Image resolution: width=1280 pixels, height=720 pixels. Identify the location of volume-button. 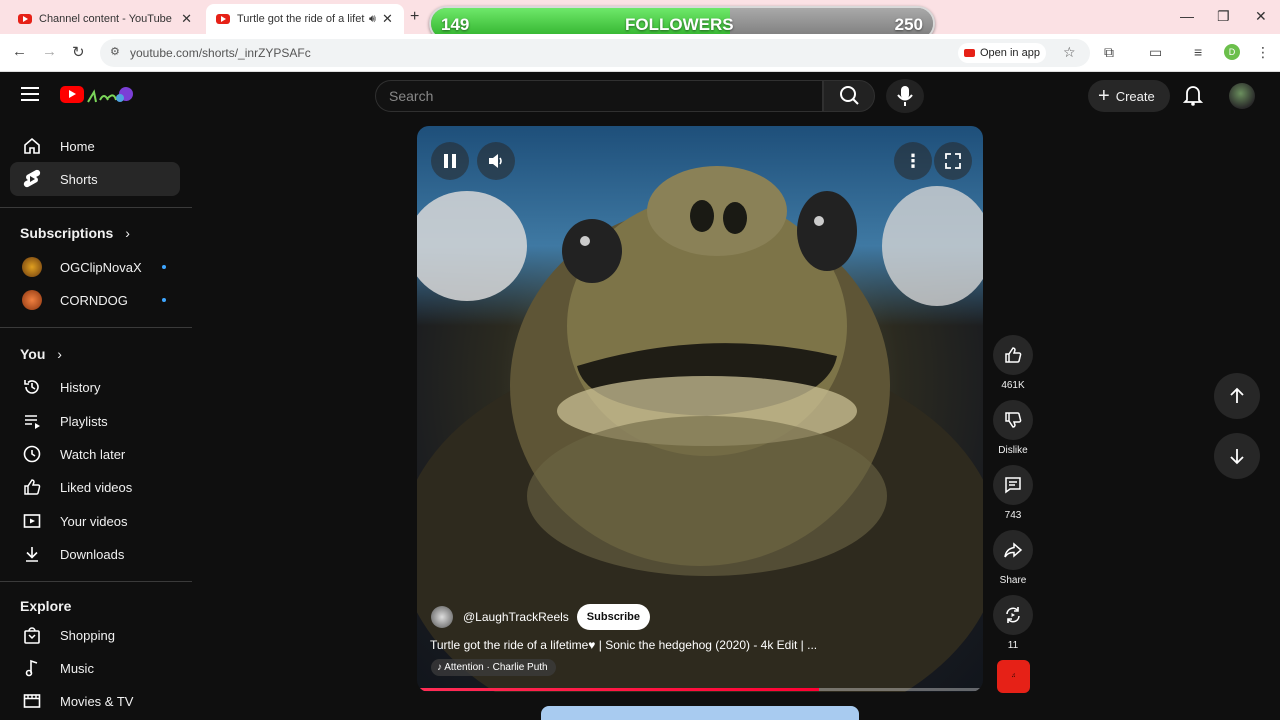
(496, 161).